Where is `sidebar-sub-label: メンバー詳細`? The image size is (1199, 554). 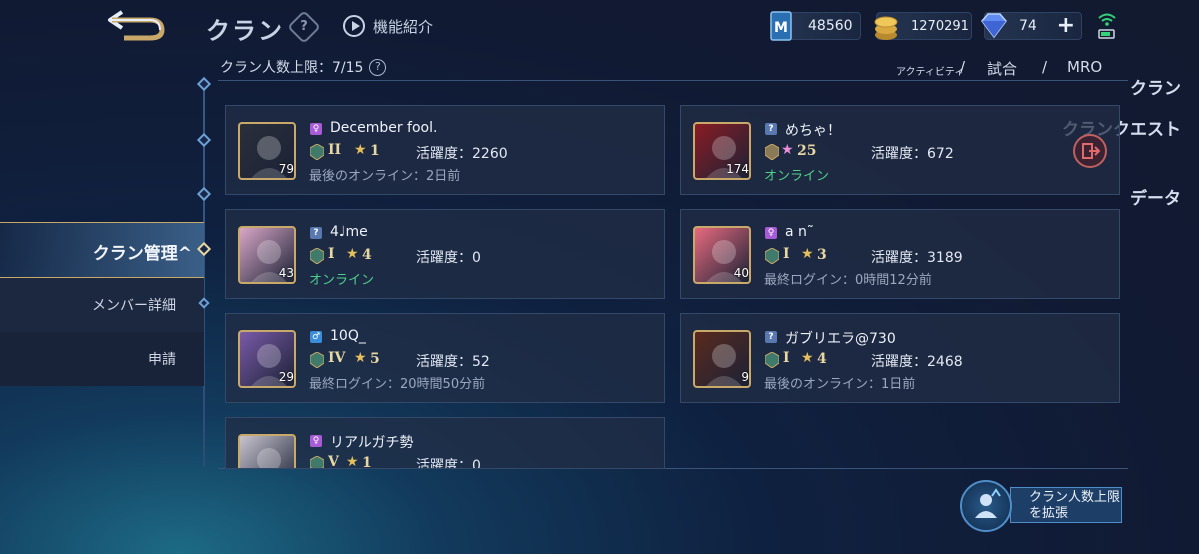
sidebar-sub-label: メンバー詳細 is located at coordinates (134, 306).